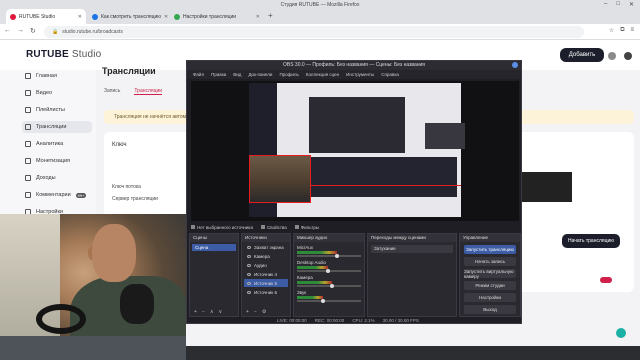 The image size is (640, 360). I want to click on source-item-selected: Источник 5, so click(266, 283).